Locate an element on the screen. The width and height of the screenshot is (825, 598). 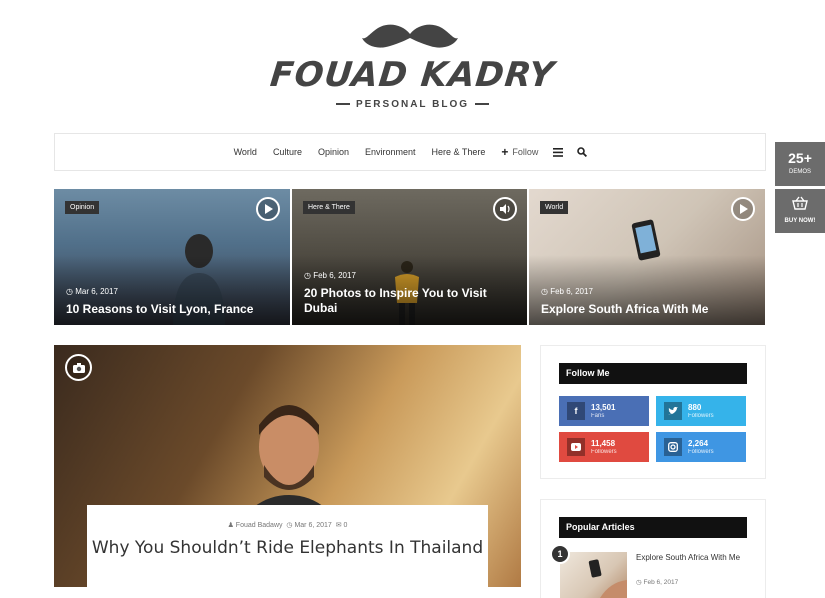
search-icon is located at coordinates (582, 152).